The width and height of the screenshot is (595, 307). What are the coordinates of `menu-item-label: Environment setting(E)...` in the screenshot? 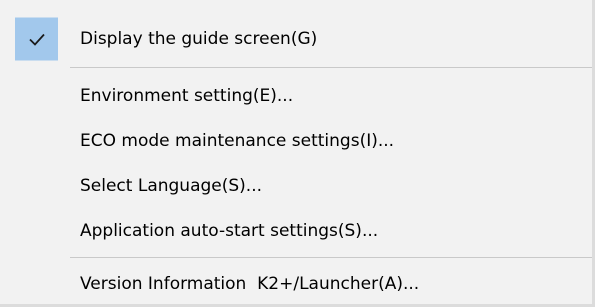 It's located at (187, 96).